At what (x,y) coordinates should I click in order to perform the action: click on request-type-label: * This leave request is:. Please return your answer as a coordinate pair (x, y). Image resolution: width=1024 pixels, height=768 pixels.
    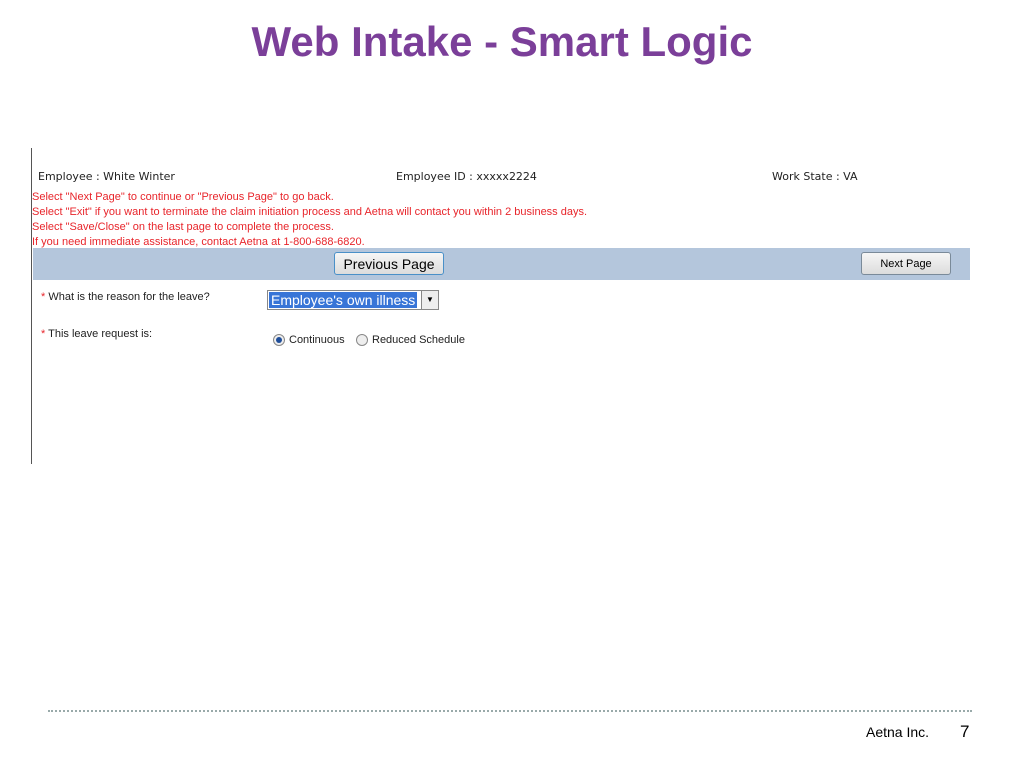
    Looking at the image, I should click on (96, 334).